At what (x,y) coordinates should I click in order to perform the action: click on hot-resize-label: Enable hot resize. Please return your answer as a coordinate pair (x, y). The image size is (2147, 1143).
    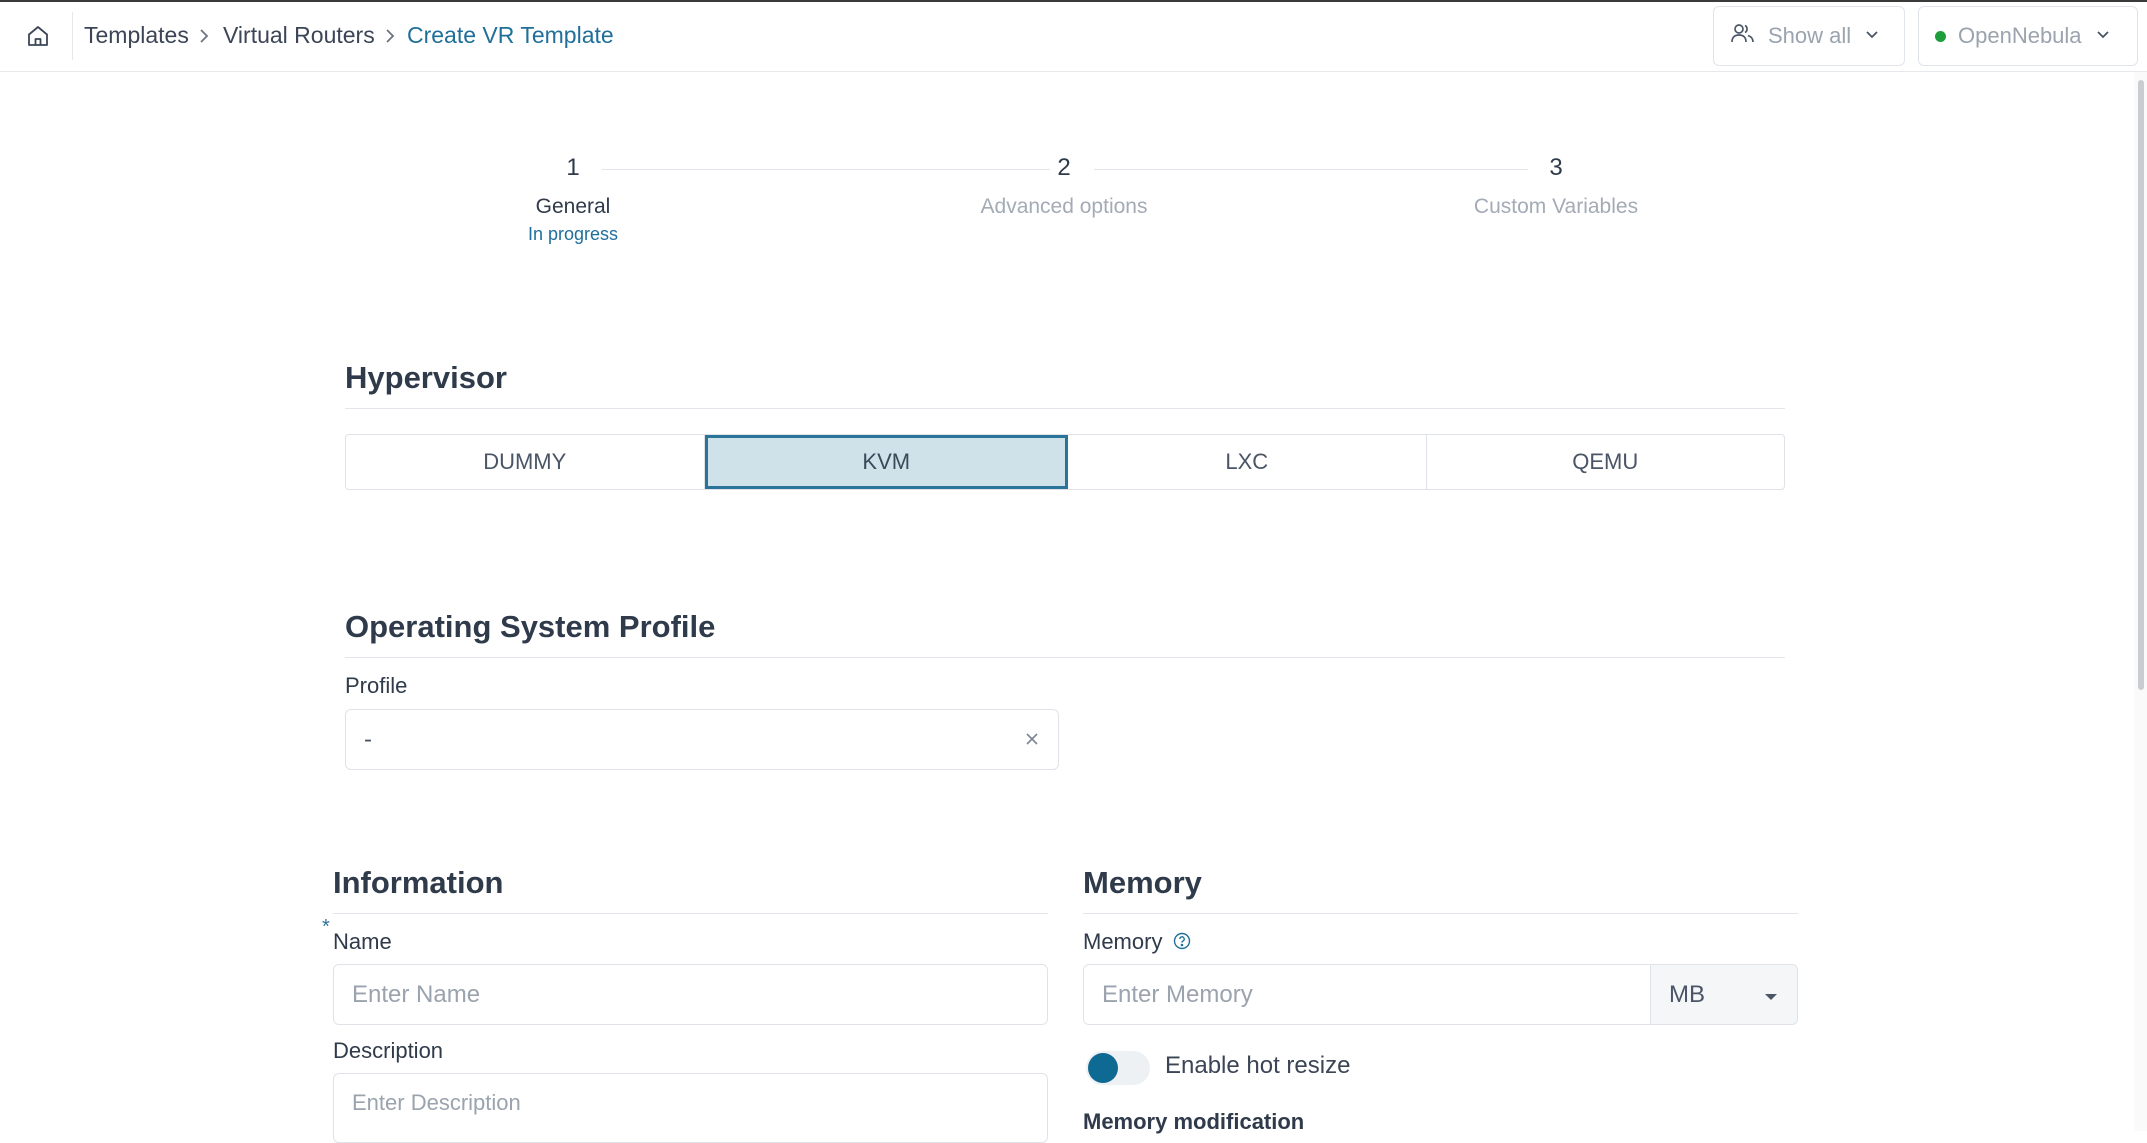
    Looking at the image, I should click on (1258, 1065).